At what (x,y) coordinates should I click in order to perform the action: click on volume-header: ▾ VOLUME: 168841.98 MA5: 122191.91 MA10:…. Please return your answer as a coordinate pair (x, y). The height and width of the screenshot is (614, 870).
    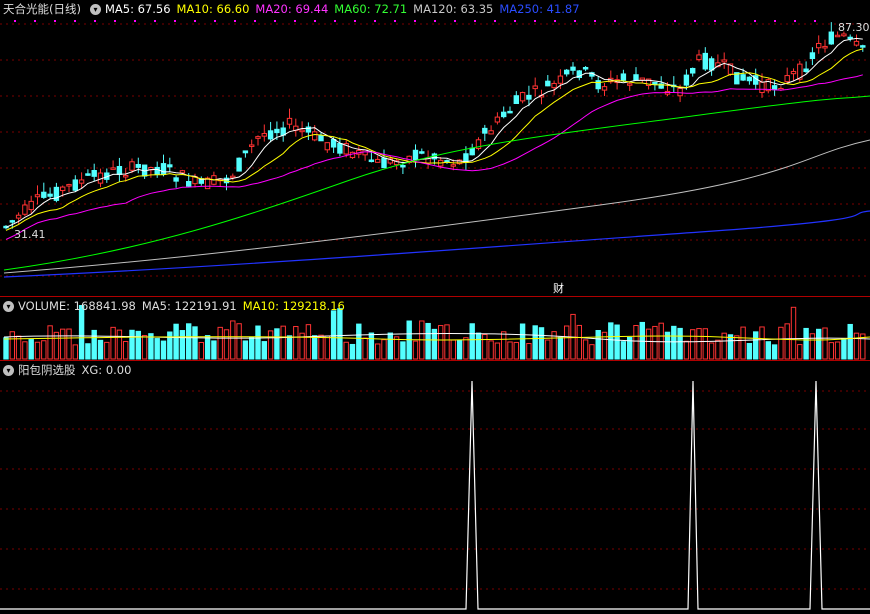
    Looking at the image, I should click on (175, 306).